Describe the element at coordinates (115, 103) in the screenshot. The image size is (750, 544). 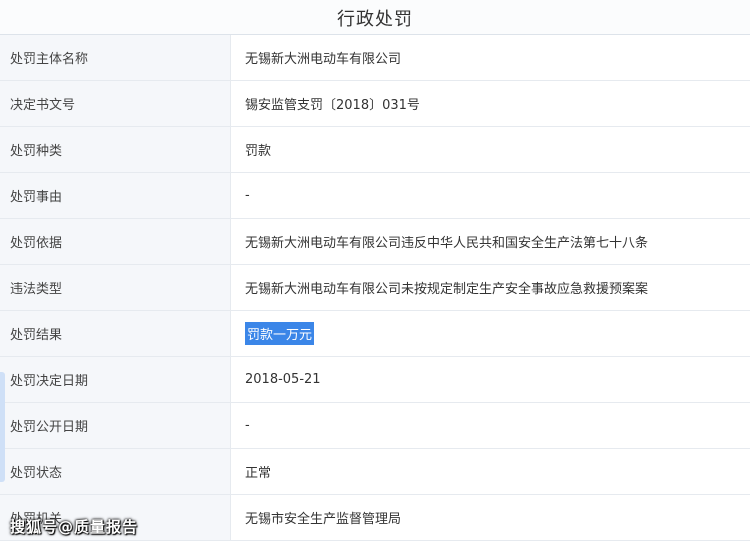
I see `row-label: 决定书文号` at that location.